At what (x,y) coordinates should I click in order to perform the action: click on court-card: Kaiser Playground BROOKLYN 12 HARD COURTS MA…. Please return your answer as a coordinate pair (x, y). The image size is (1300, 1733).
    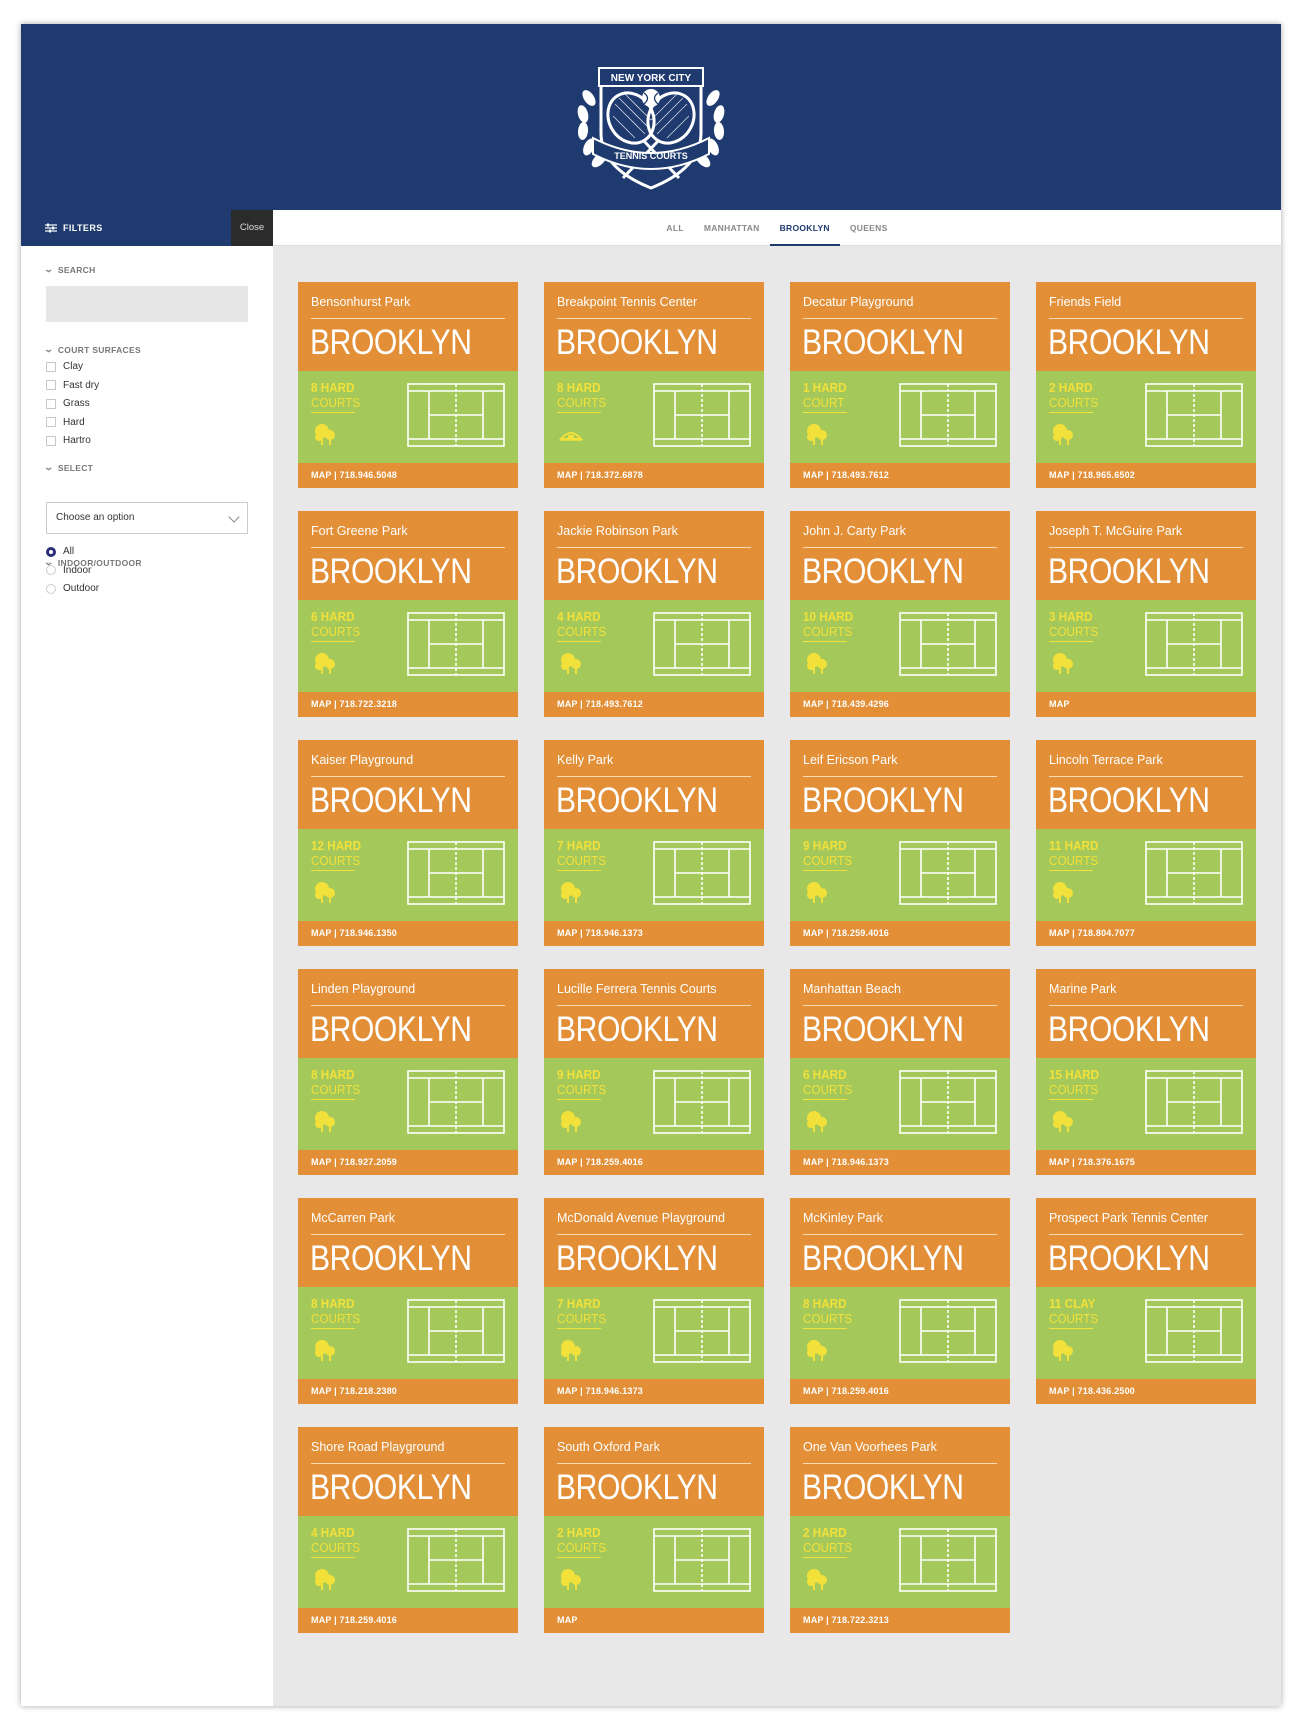
    Looking at the image, I should click on (408, 843).